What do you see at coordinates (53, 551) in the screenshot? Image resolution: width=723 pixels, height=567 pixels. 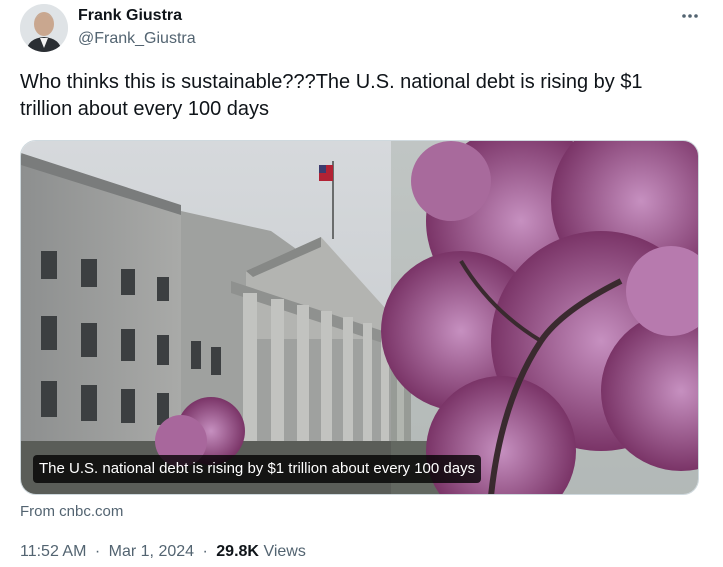 I see `tweet-time: 11:52 AM` at bounding box center [53, 551].